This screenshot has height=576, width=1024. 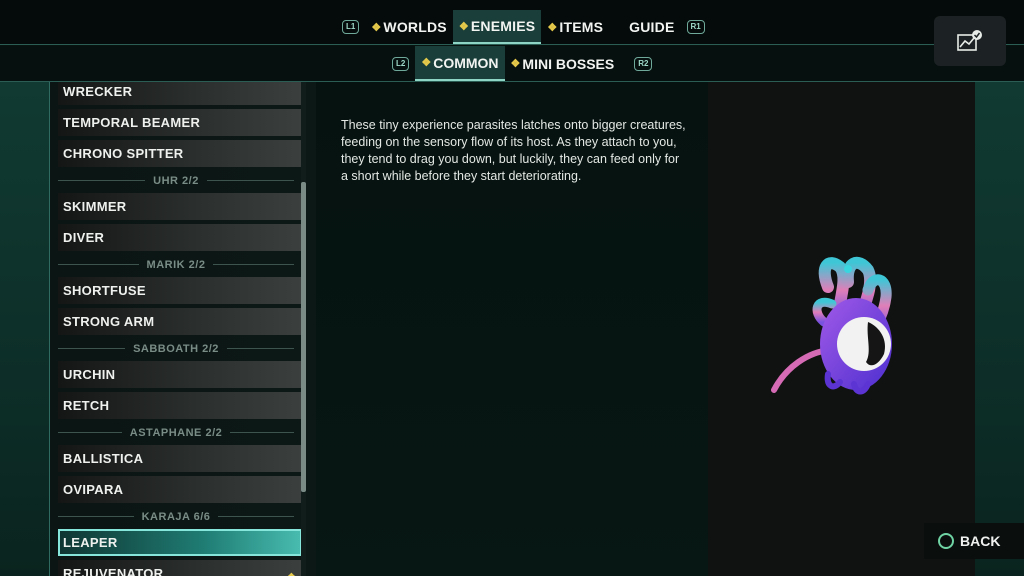 I want to click on tab-mini-bosses: ❖ MINI BOSSES, so click(x=563, y=63).